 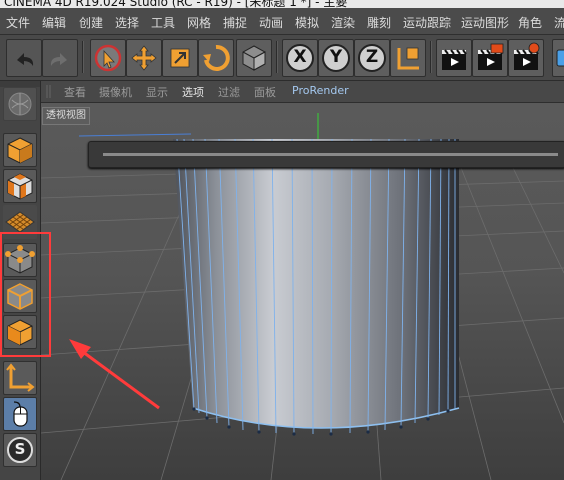 I want to click on z-axis-label: Z, so click(x=372, y=57).